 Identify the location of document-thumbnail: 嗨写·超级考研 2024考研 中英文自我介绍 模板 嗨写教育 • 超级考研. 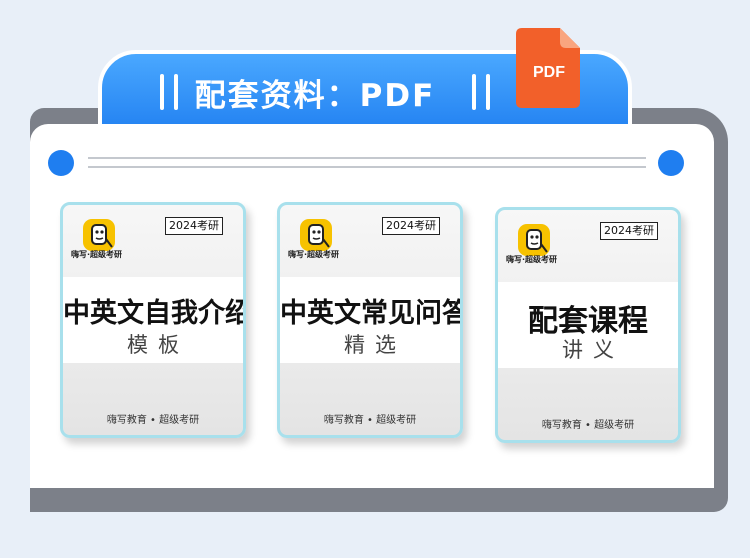
(153, 320).